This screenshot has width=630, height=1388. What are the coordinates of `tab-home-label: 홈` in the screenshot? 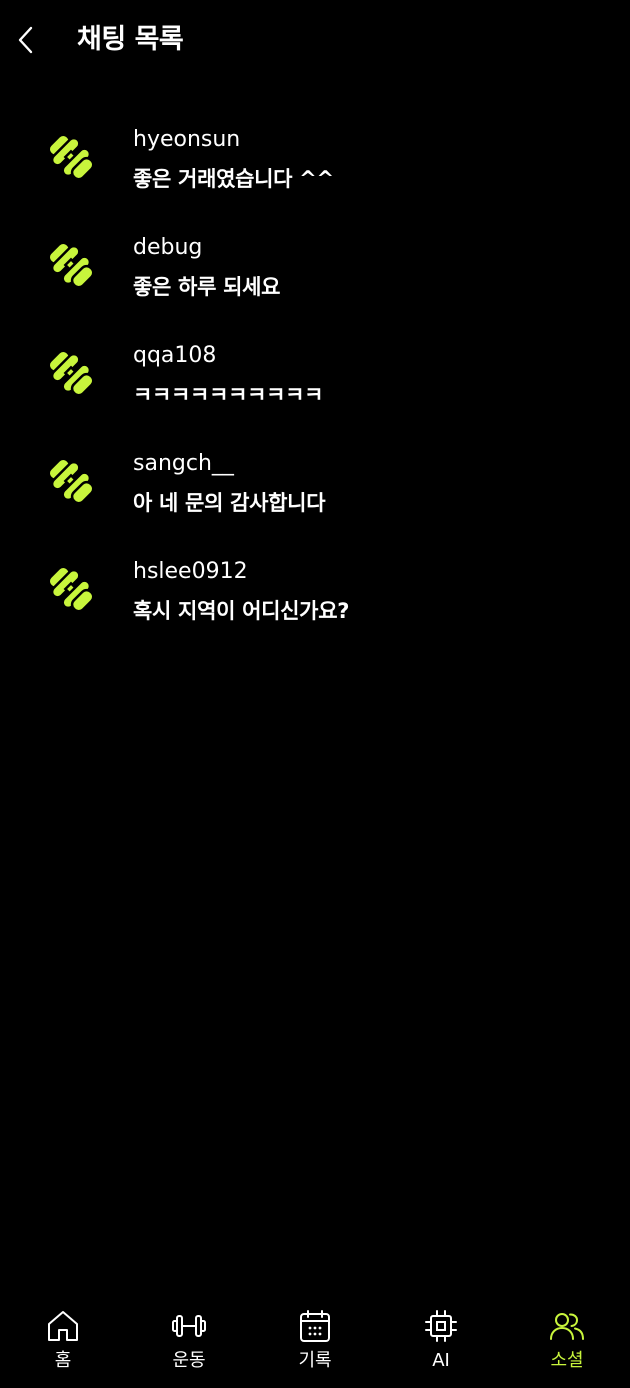 It's located at (63, 1360).